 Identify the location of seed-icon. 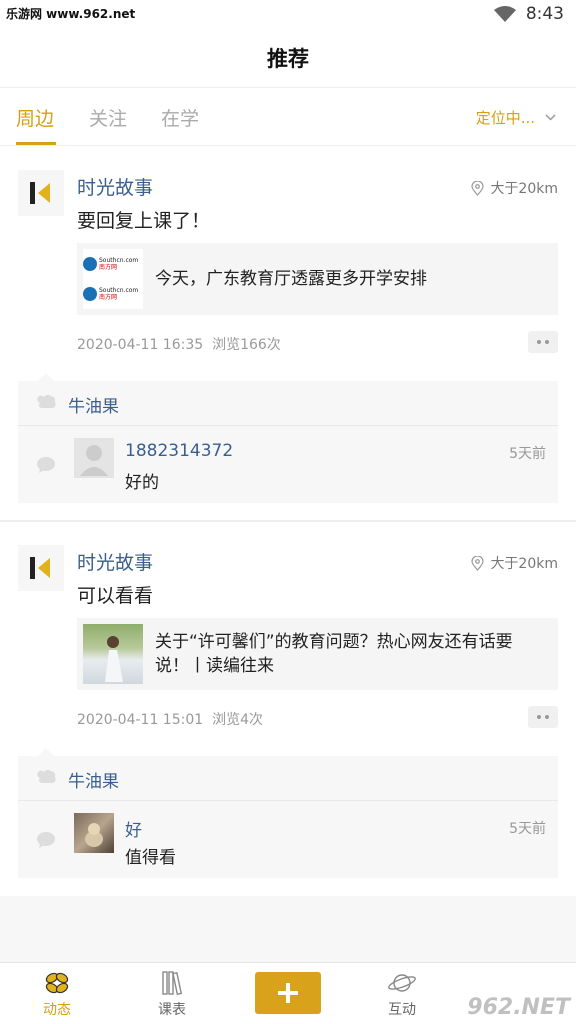
(57, 983).